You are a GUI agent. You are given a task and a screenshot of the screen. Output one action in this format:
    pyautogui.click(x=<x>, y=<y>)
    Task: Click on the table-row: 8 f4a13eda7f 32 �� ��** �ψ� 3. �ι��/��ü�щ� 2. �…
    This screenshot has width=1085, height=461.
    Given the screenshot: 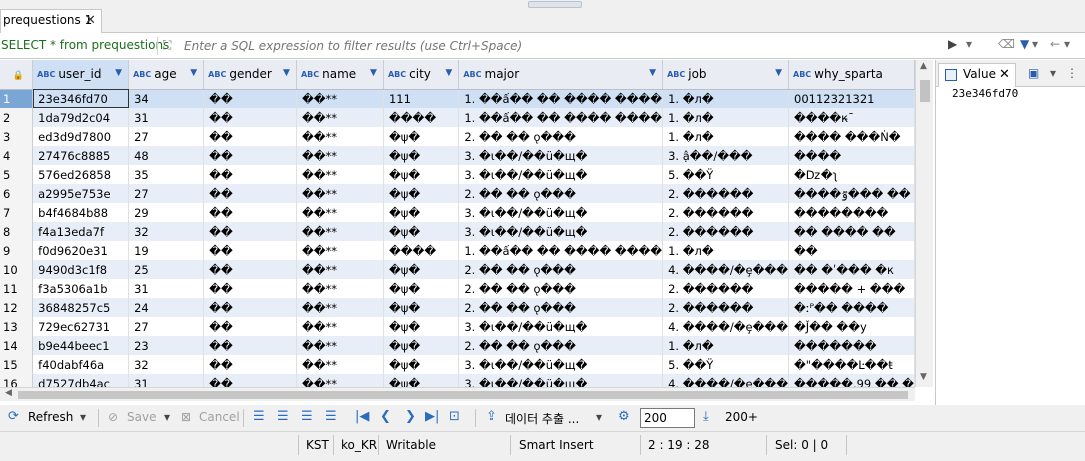 What is the action you would take?
    pyautogui.click(x=457, y=231)
    